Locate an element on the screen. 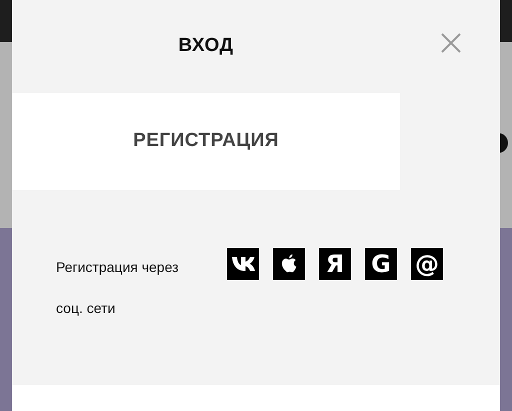  apple-logo-icon is located at coordinates (289, 264).